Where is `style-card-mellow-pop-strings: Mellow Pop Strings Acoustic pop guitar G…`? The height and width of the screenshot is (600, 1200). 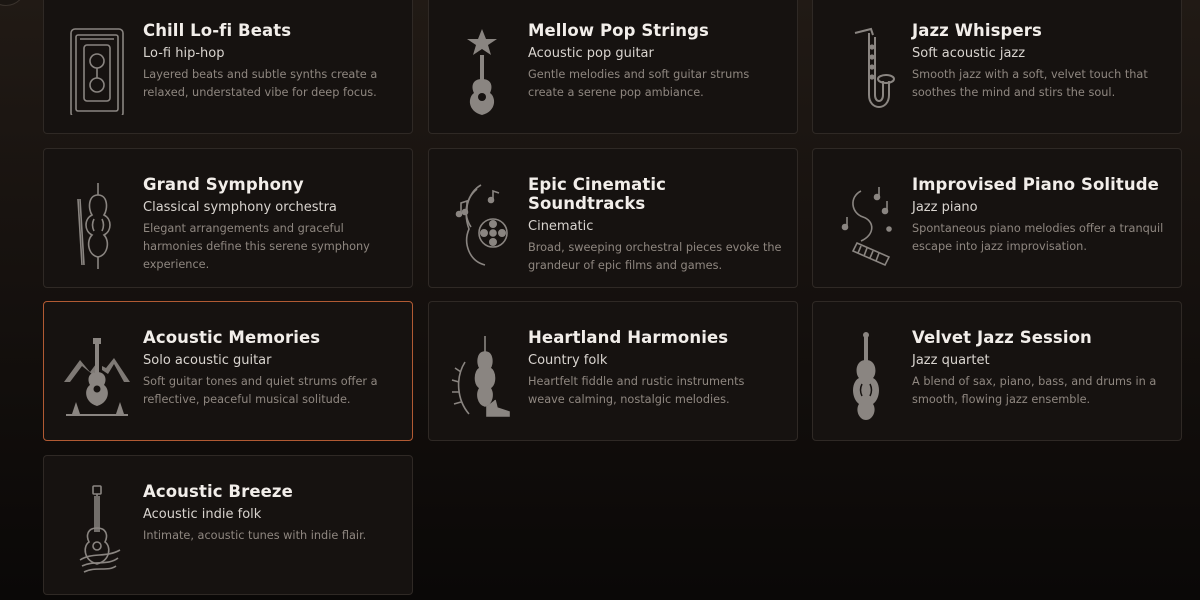
style-card-mellow-pop-strings: Mellow Pop Strings Acoustic pop guitar G… is located at coordinates (613, 67).